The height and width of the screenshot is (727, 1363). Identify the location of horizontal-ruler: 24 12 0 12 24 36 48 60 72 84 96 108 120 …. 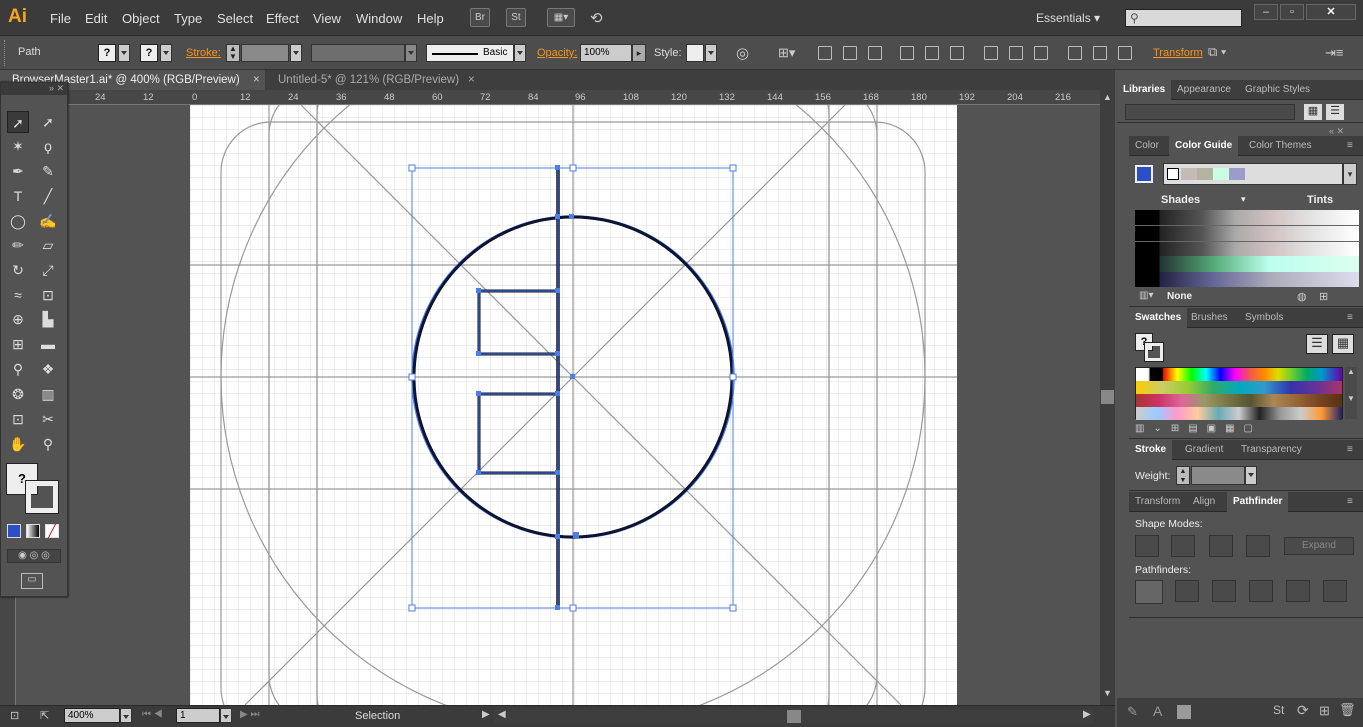
(550, 97).